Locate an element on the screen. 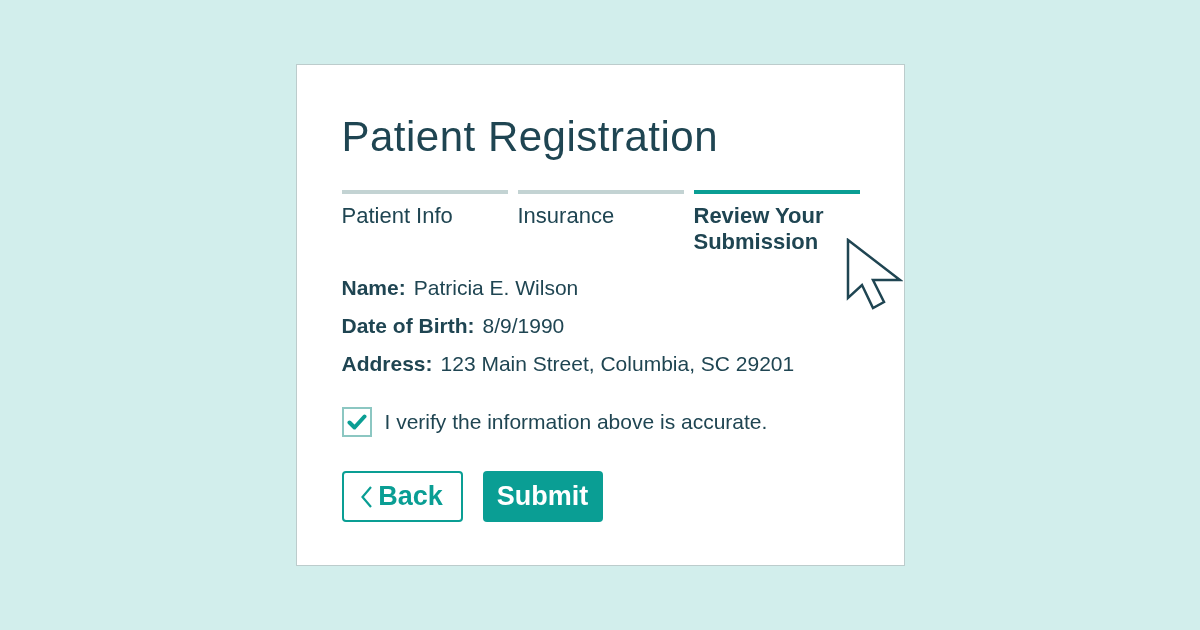 This screenshot has width=1200, height=630. field-value: 8/9/1990 is located at coordinates (523, 326).